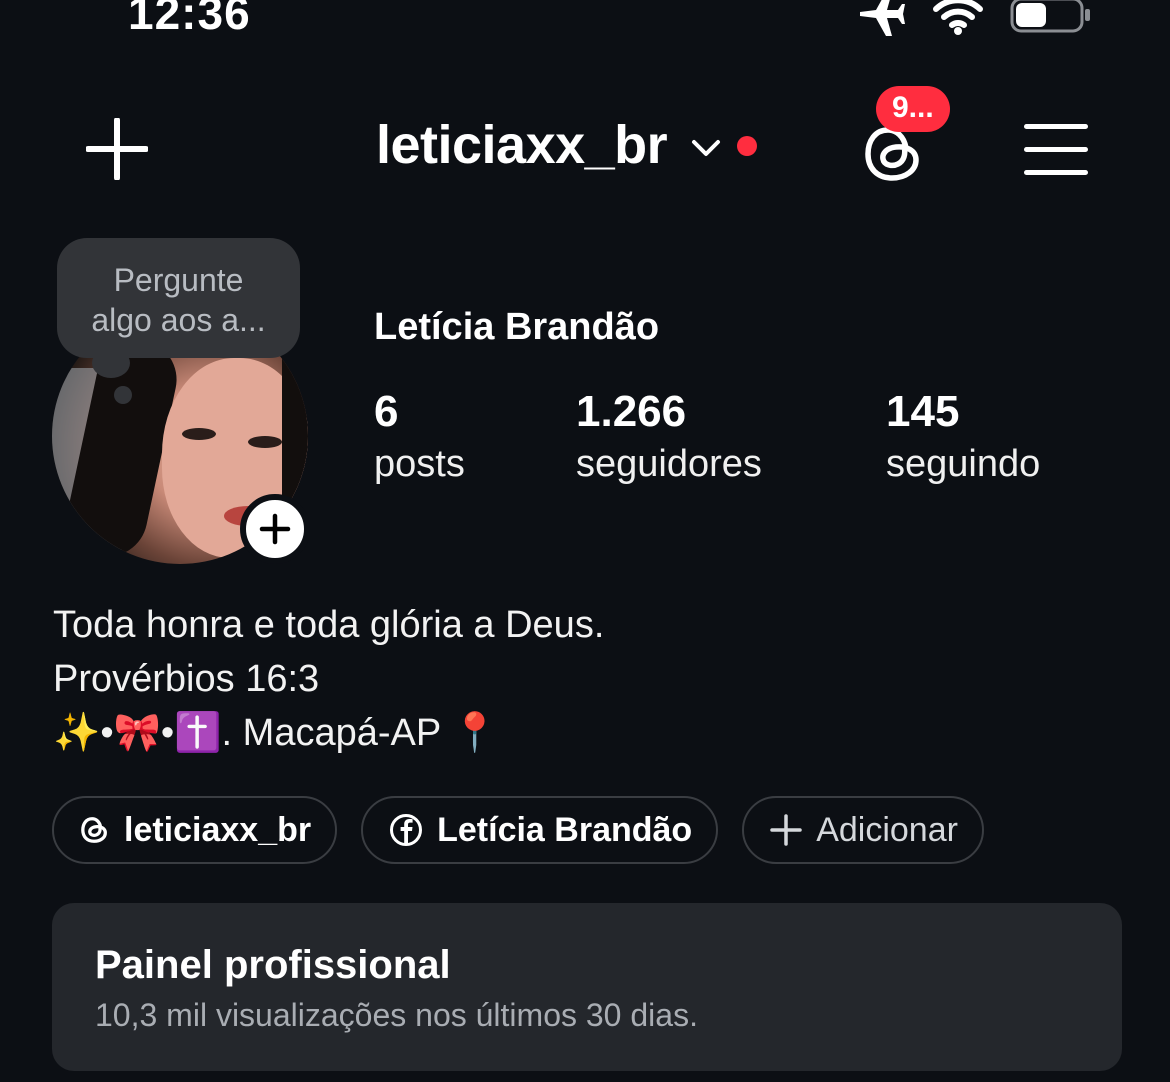  I want to click on menu-icon, so click(1056, 149).